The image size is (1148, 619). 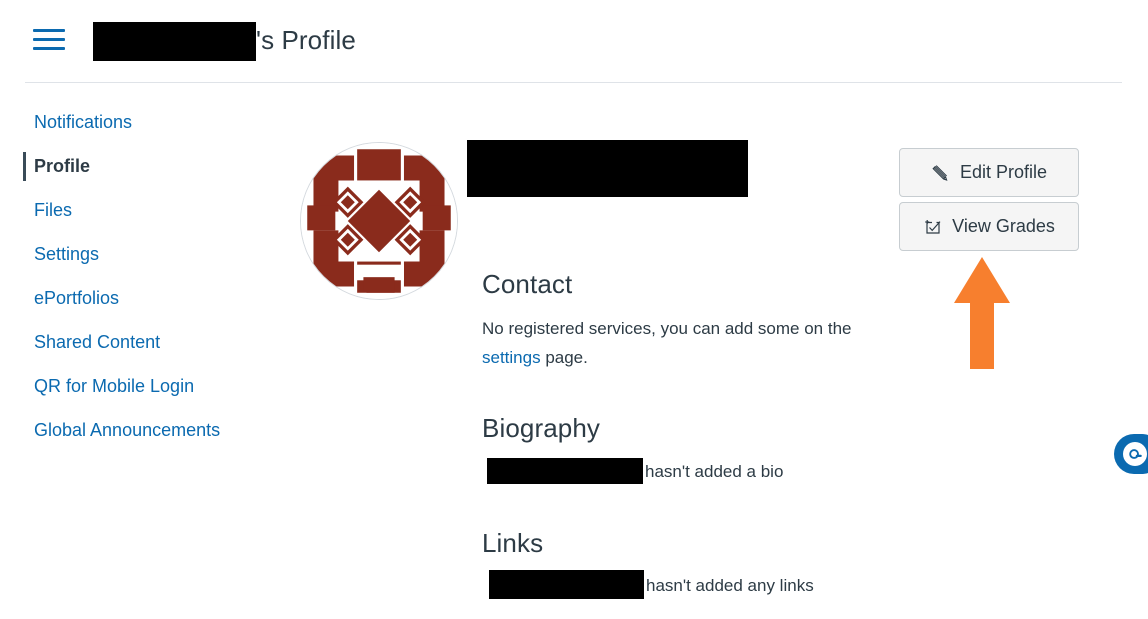 I want to click on chat-help-widget, so click(x=1131, y=454).